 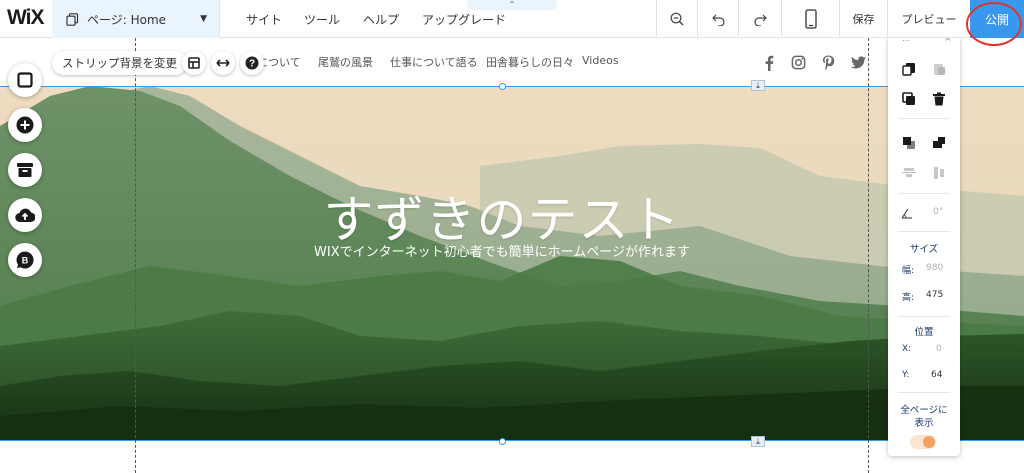 What do you see at coordinates (119, 63) in the screenshot?
I see `change-strip-background-button: ストリップ背景を変更` at bounding box center [119, 63].